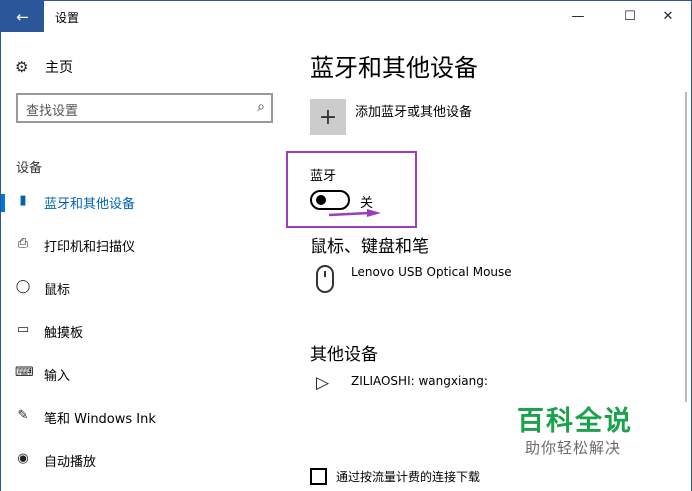 This screenshot has height=491, width=692. Describe the element at coordinates (419, 381) in the screenshot. I see `device-name: ZILIAOSHI: wangxiang:` at that location.